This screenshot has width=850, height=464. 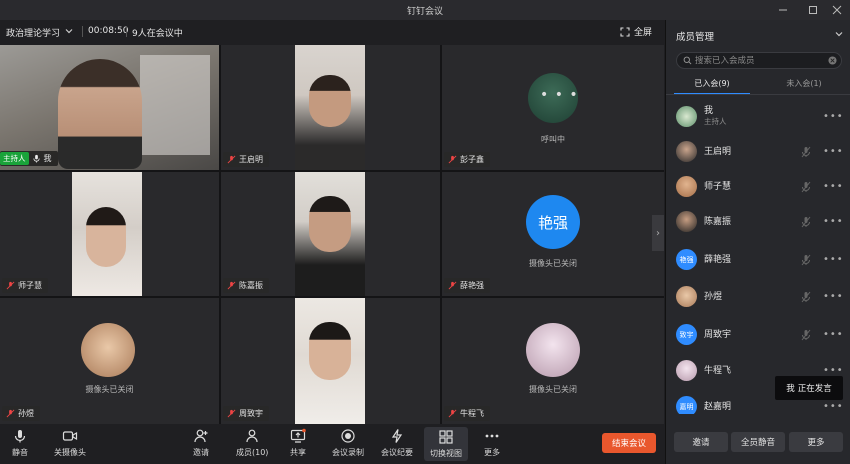 What do you see at coordinates (758, 442) in the screenshot?
I see `mute-all-button: 全员静音` at bounding box center [758, 442].